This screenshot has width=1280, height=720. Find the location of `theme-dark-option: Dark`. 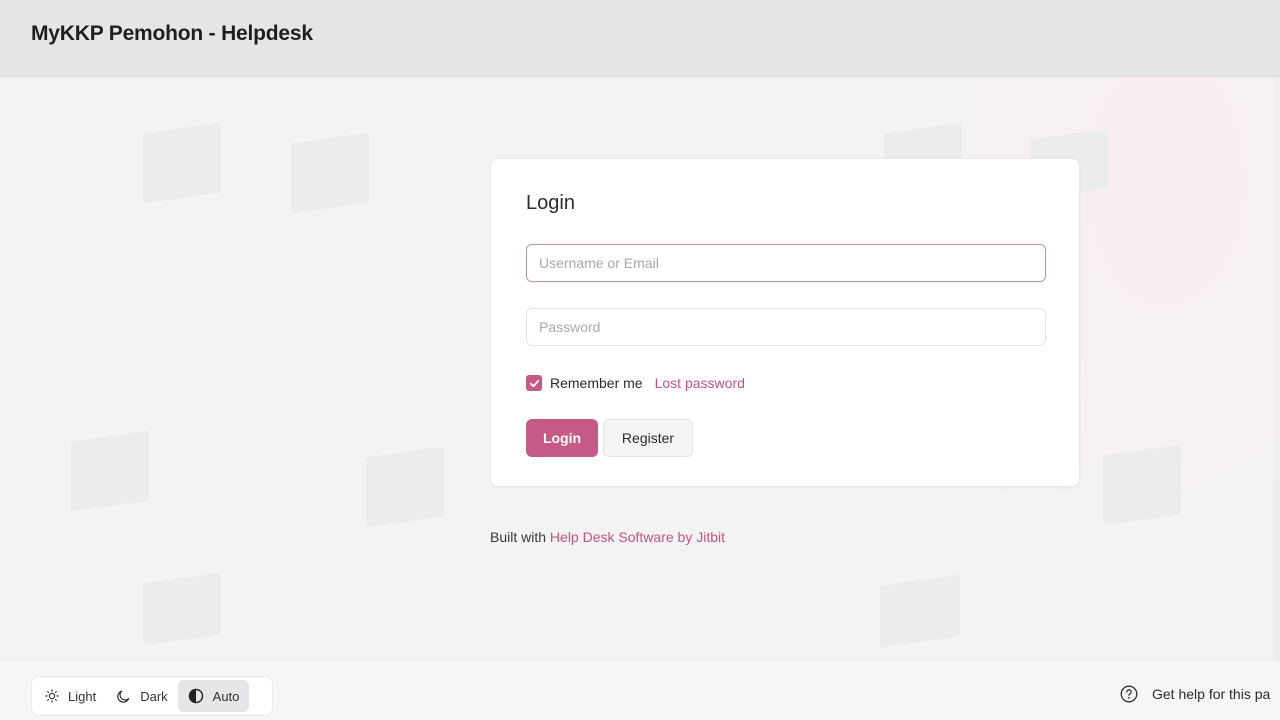

theme-dark-option: Dark is located at coordinates (141, 696).